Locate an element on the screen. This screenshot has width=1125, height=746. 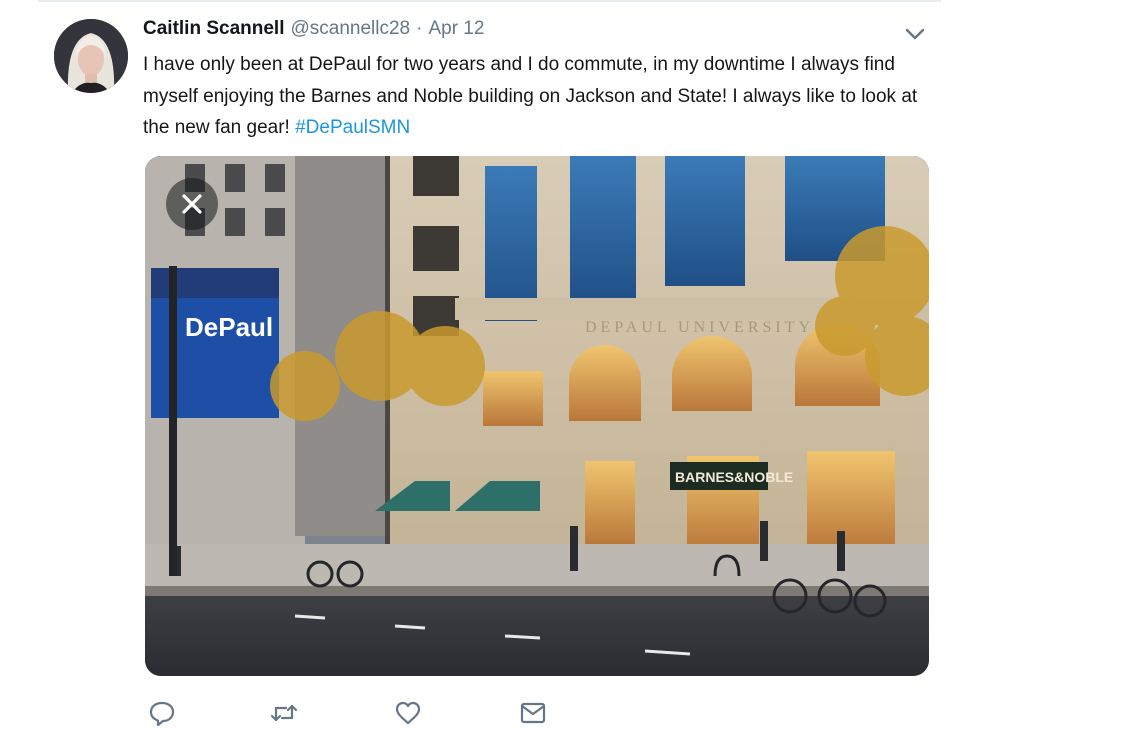
facade-text: DEPAUL UNIVERSITY is located at coordinates (699, 327).